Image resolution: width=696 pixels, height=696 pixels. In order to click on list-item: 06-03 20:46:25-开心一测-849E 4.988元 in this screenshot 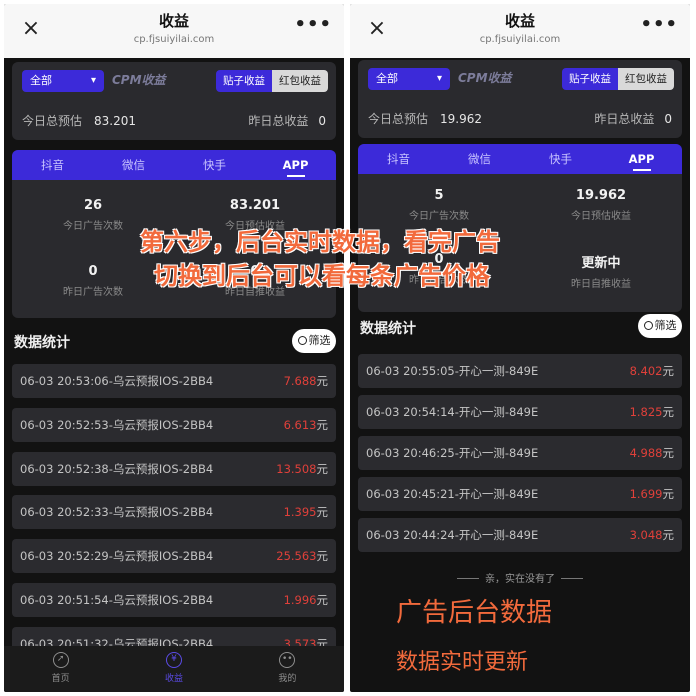, I will do `click(520, 453)`.